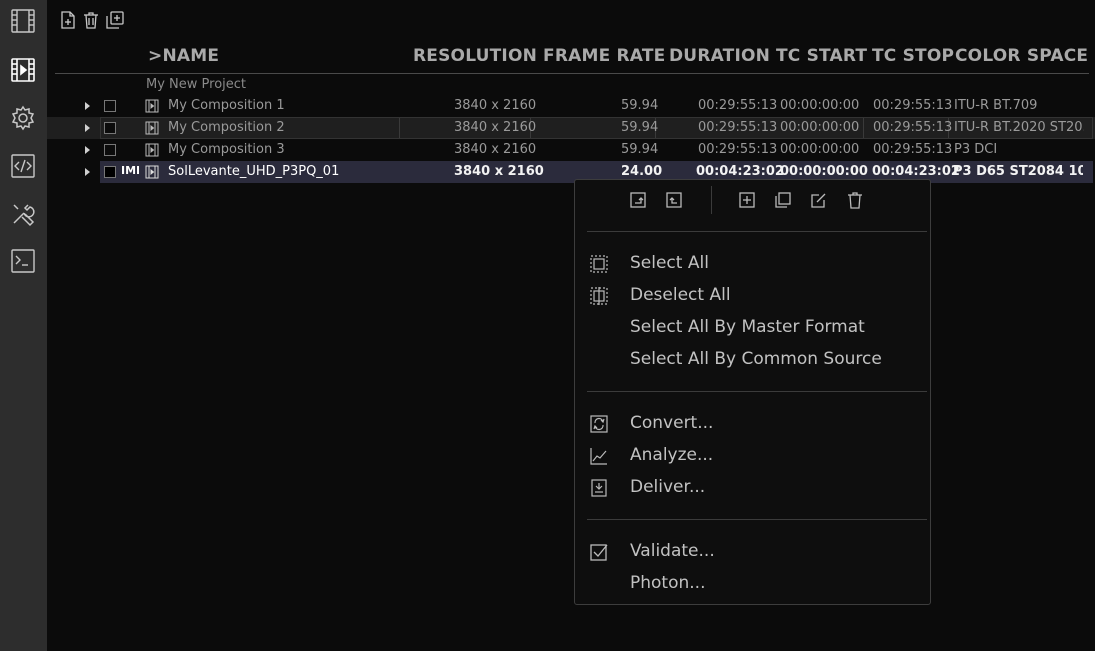 This screenshot has width=1095, height=651. I want to click on row-tc-stop: 00:04:23:02, so click(916, 171).